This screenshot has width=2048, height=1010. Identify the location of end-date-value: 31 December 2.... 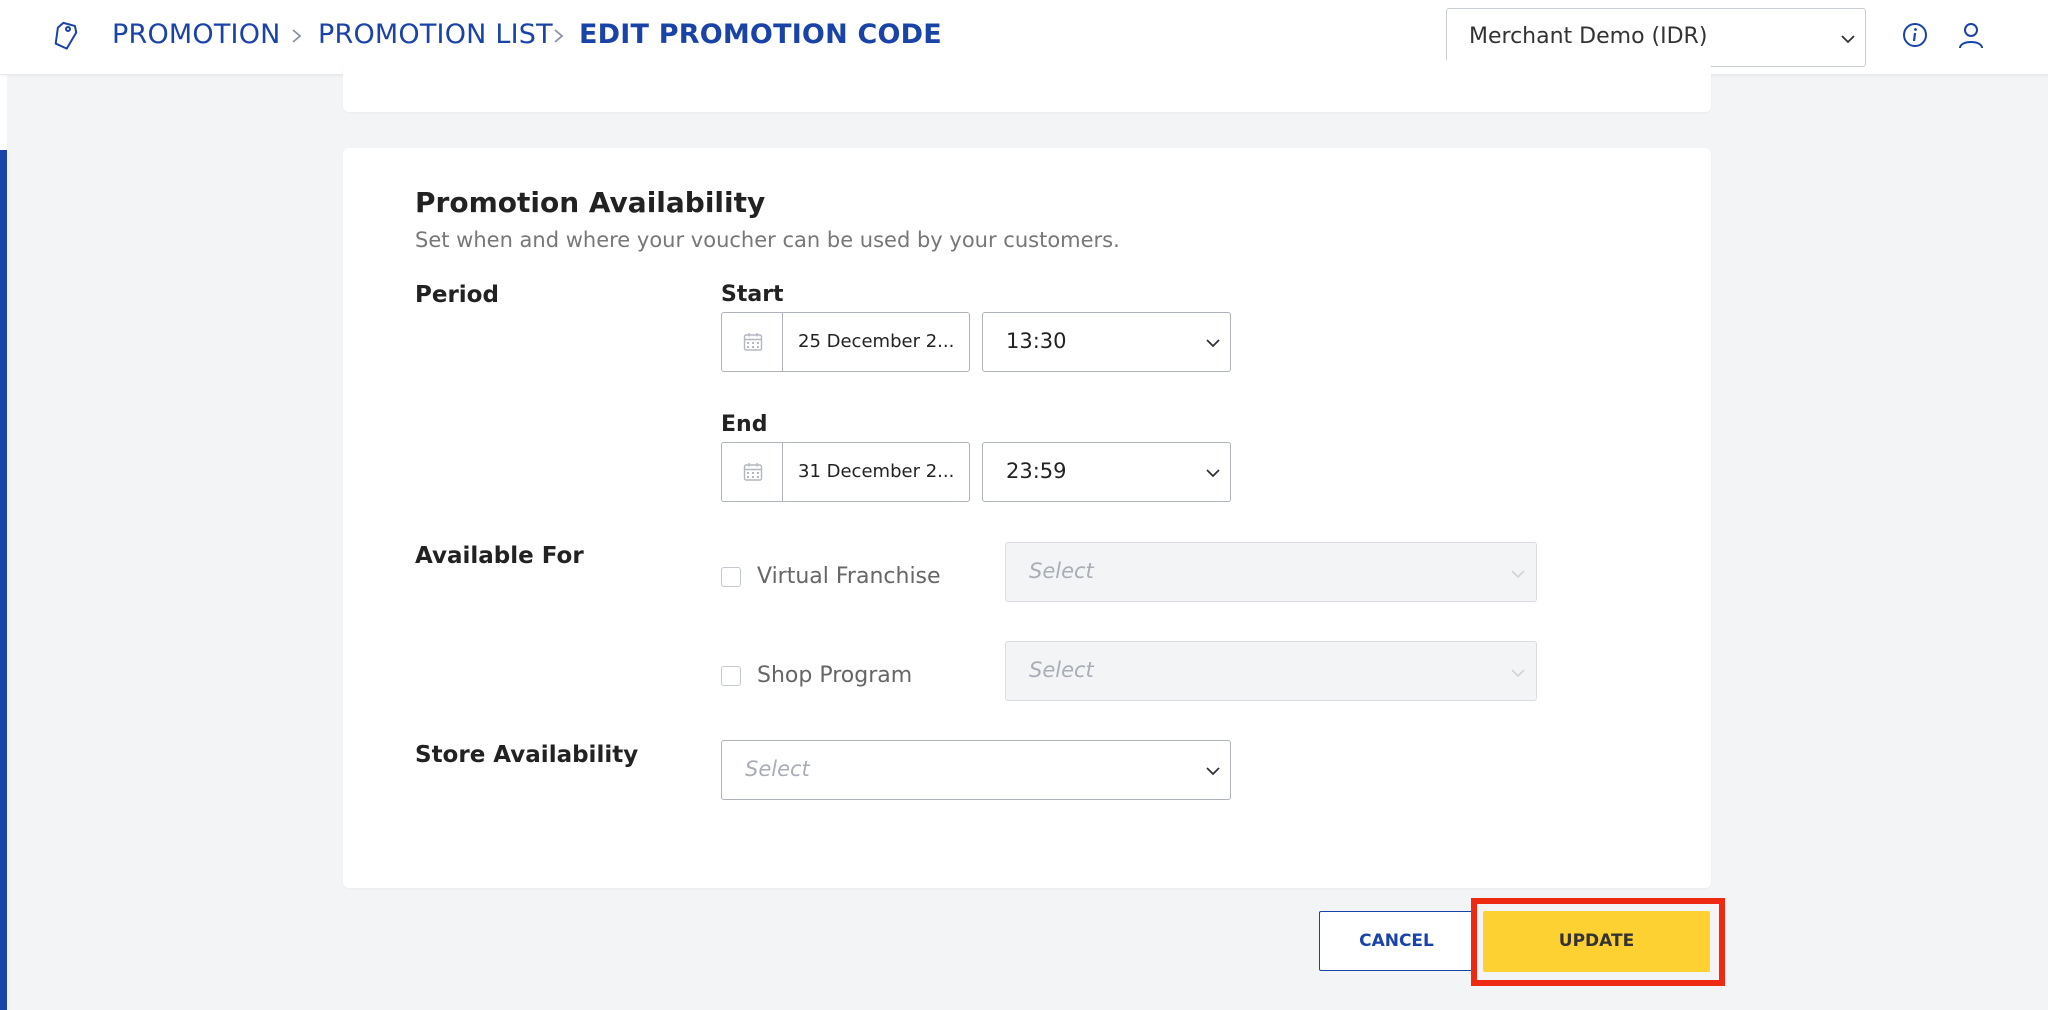
(876, 471).